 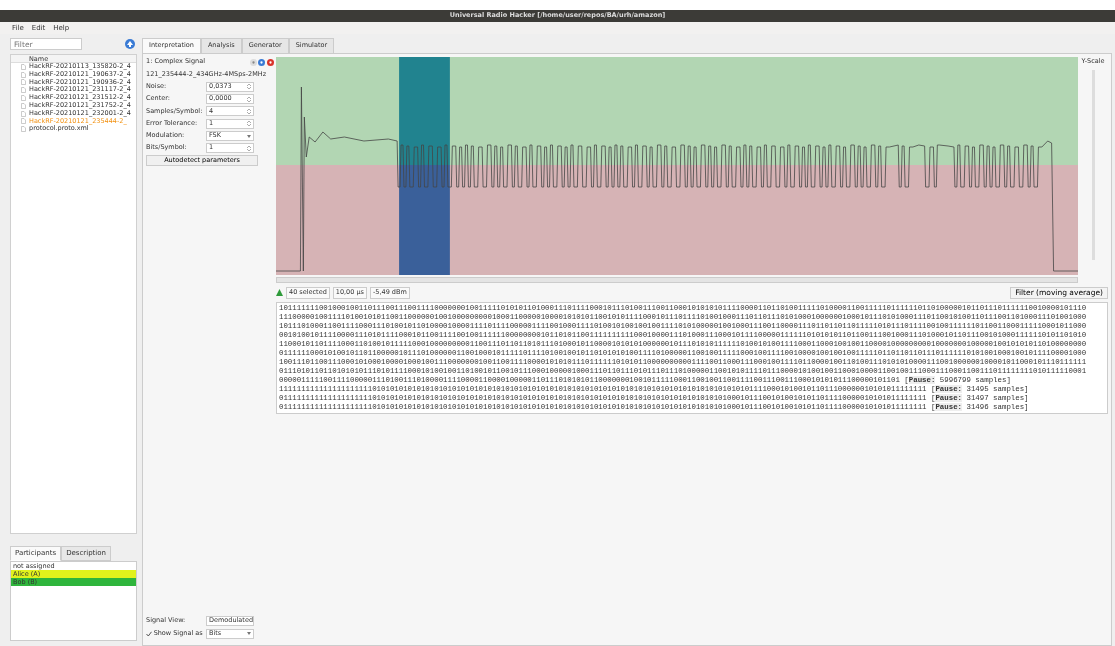 What do you see at coordinates (149, 633) in the screenshot?
I see `checkmark-icon` at bounding box center [149, 633].